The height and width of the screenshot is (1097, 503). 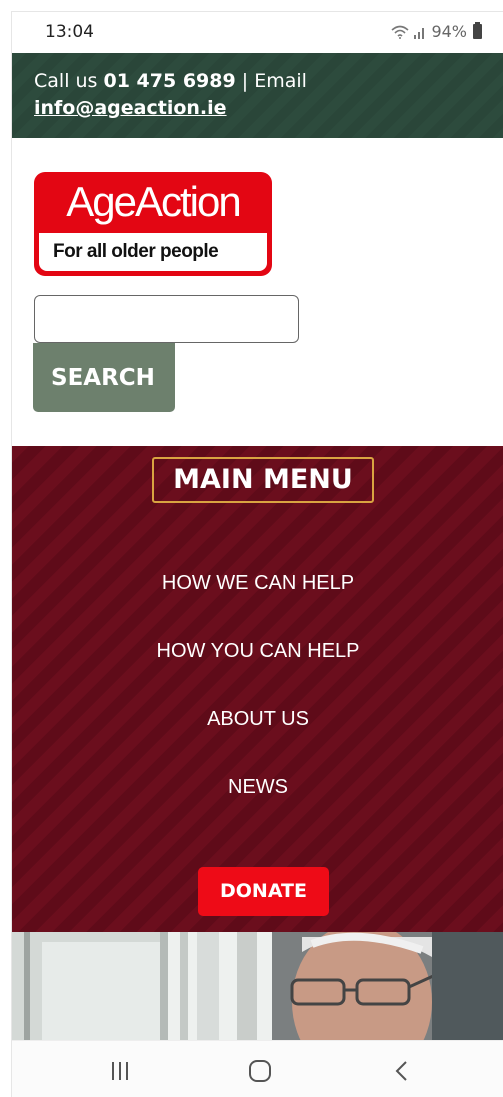 I want to click on email-link: info@ageaction.ie, so click(x=130, y=108).